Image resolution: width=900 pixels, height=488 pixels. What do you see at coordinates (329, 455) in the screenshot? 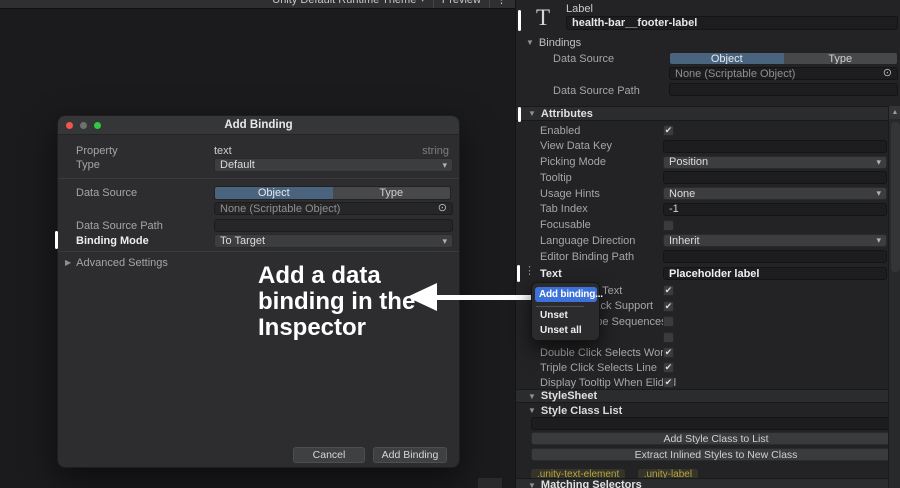
I see `cancel-button: Cancel` at bounding box center [329, 455].